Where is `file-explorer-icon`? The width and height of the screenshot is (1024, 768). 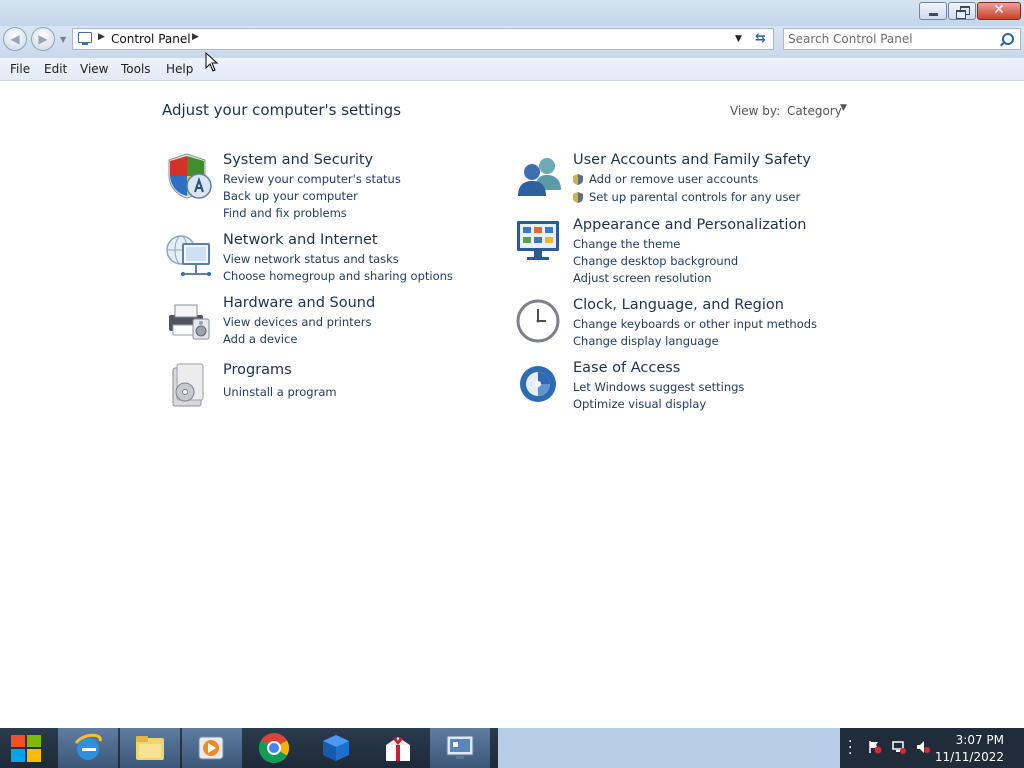 file-explorer-icon is located at coordinates (150, 748).